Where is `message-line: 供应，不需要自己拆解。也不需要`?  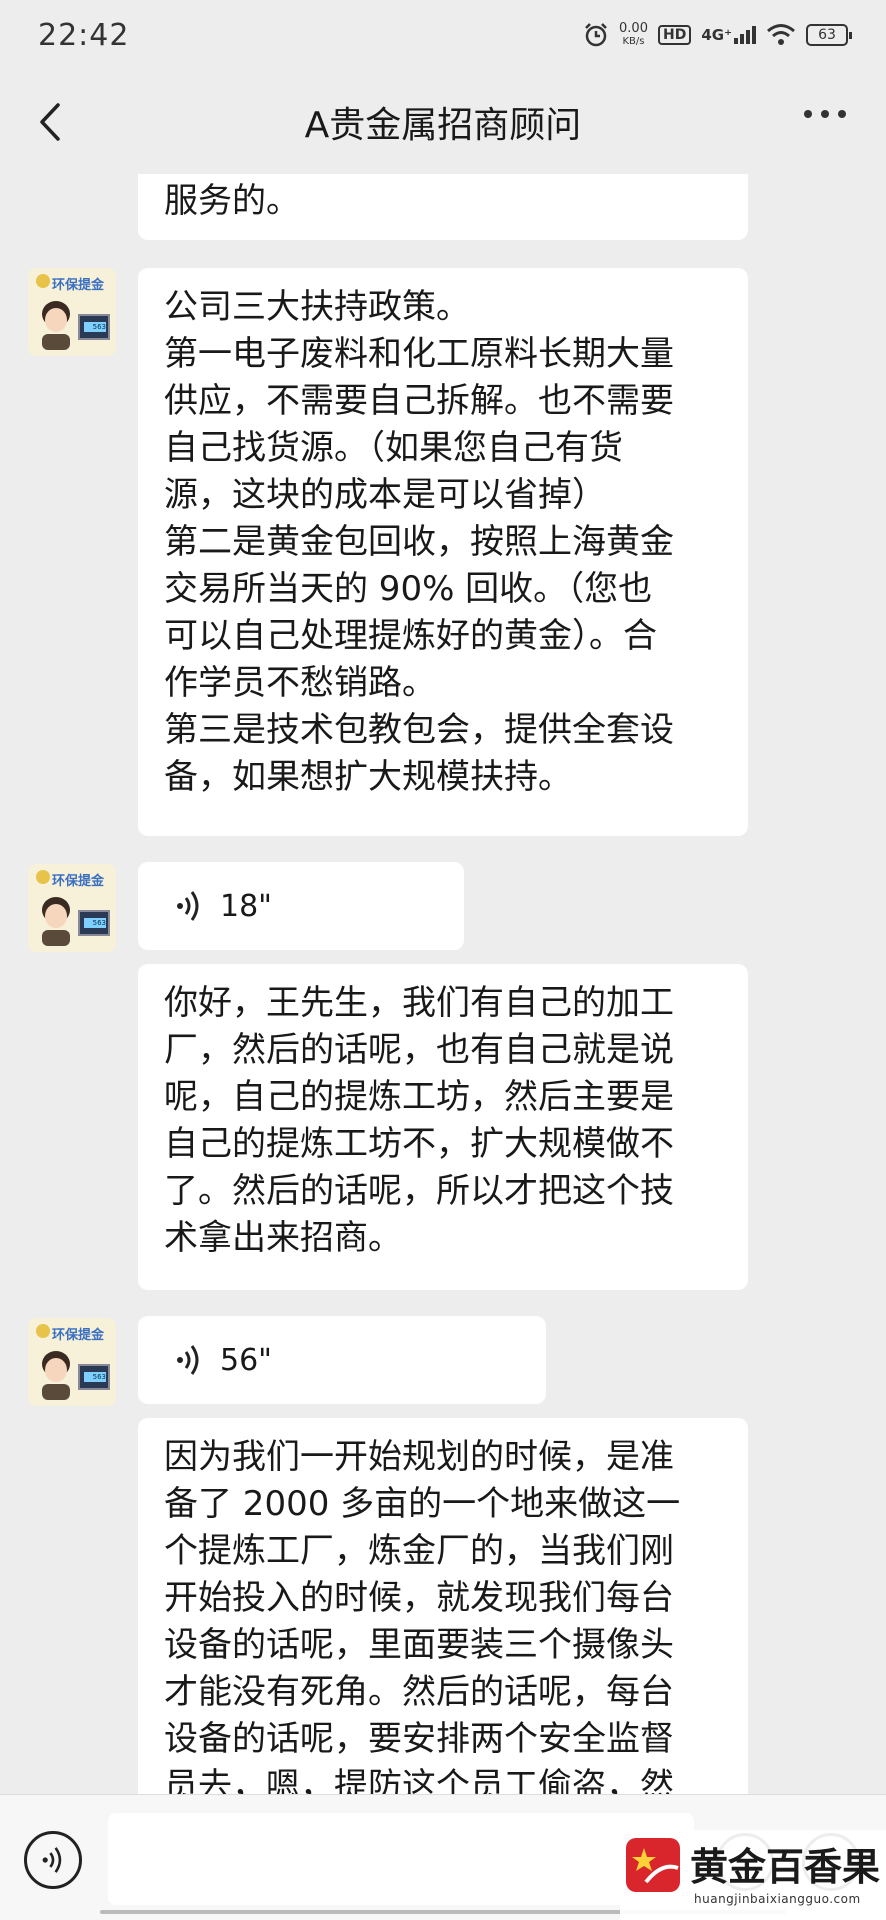
message-line: 供应，不需要自己拆解。也不需要 is located at coordinates (419, 401).